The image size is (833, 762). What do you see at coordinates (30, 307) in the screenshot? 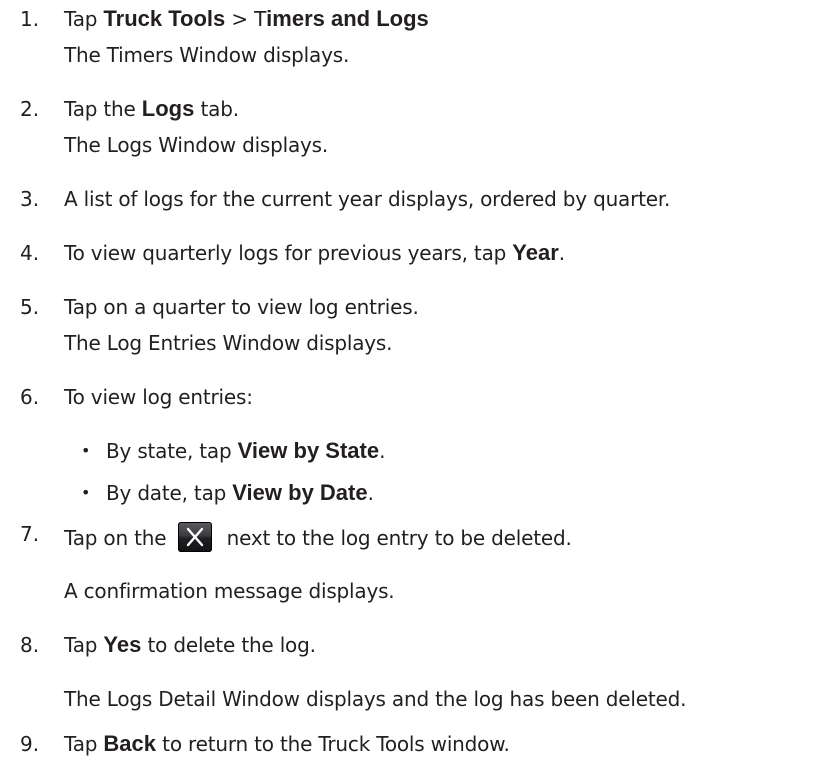
I see `step-number: 5.` at bounding box center [30, 307].